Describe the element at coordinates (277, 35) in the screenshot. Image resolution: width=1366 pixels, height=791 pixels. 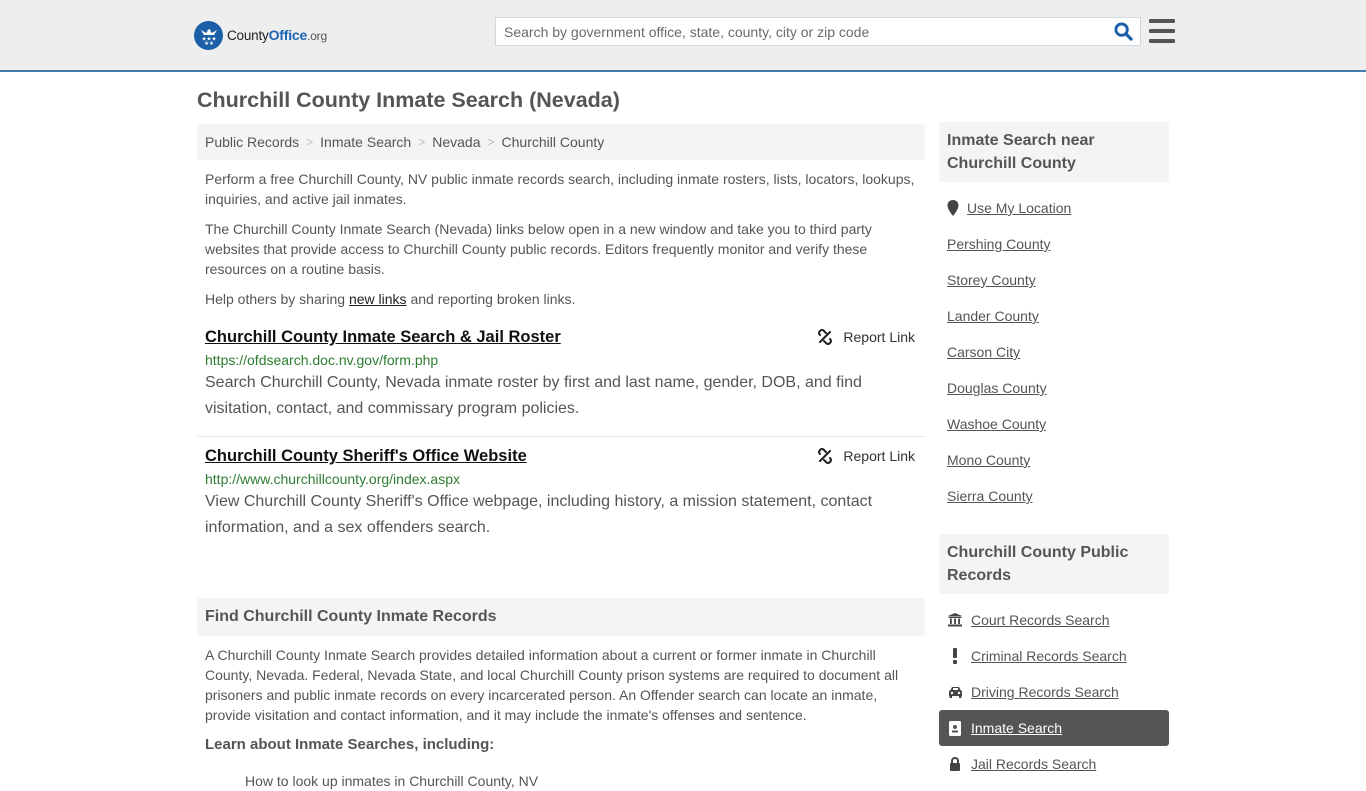
I see `logo-text: CountyOffice.org` at that location.